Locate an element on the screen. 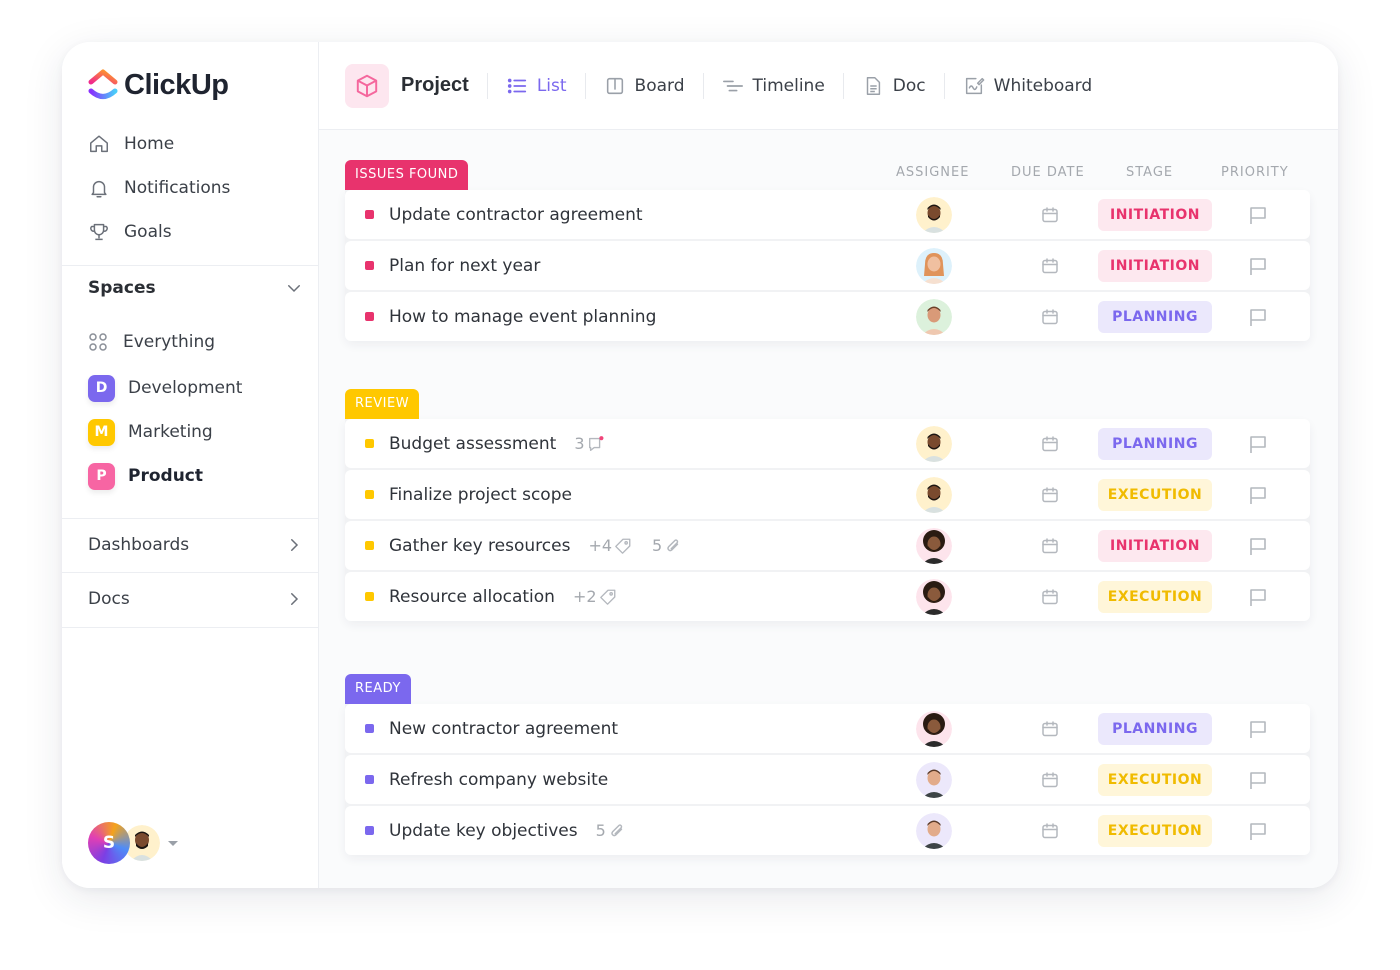  spaces-header: Spaces is located at coordinates (195, 288).